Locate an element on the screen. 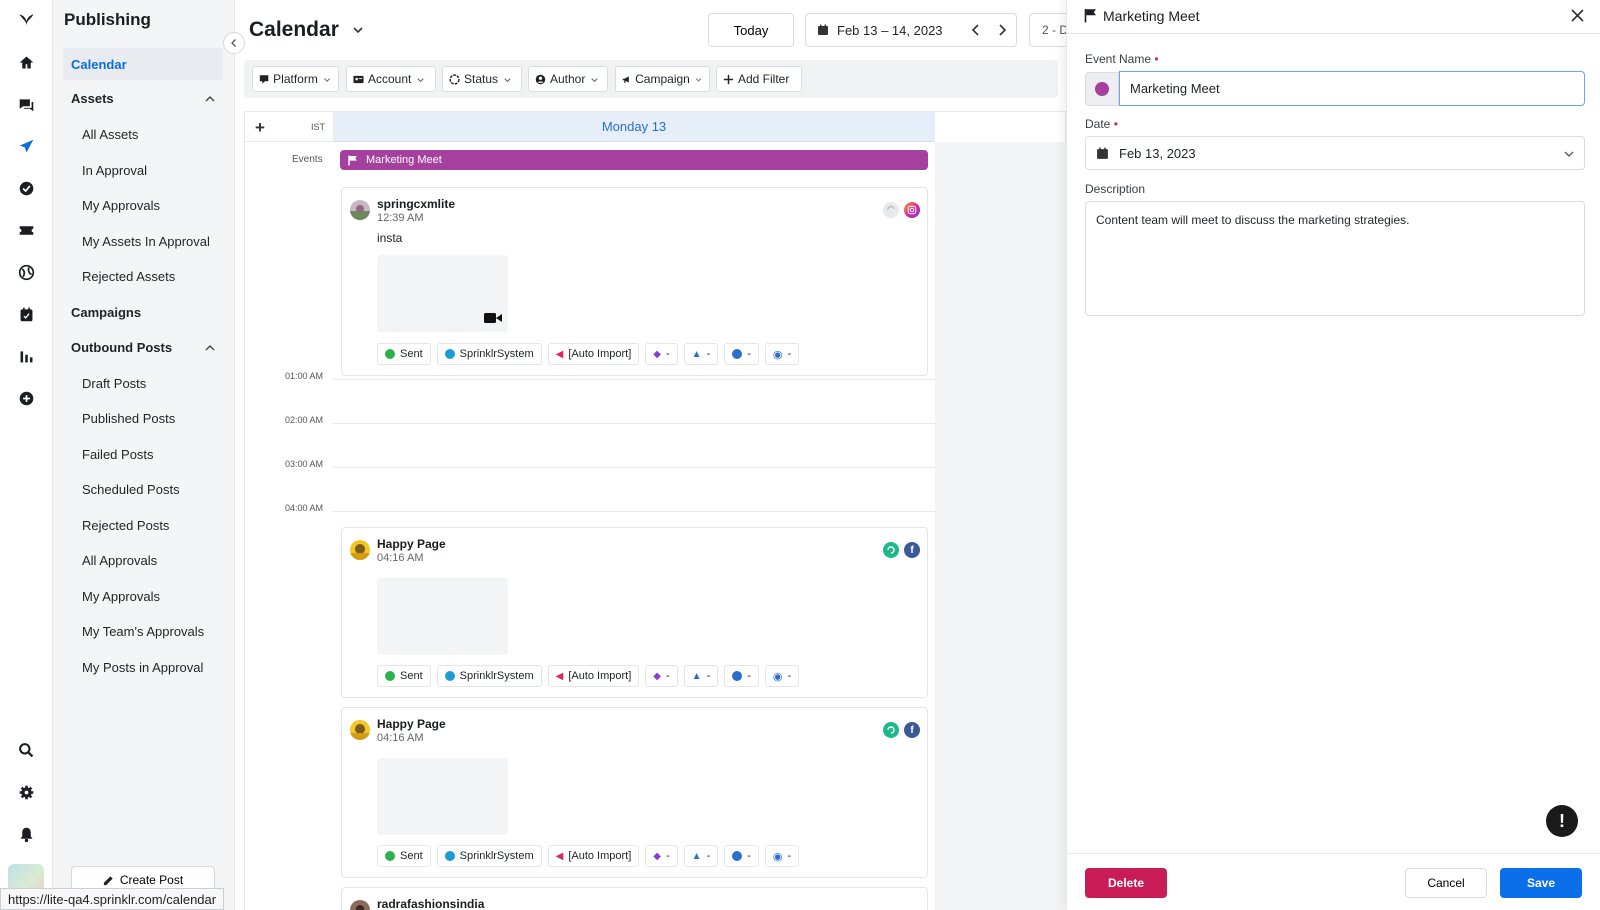 This screenshot has height=910, width=1600. date-range-picker: Feb 13 – 14, 2023 is located at coordinates (911, 30).